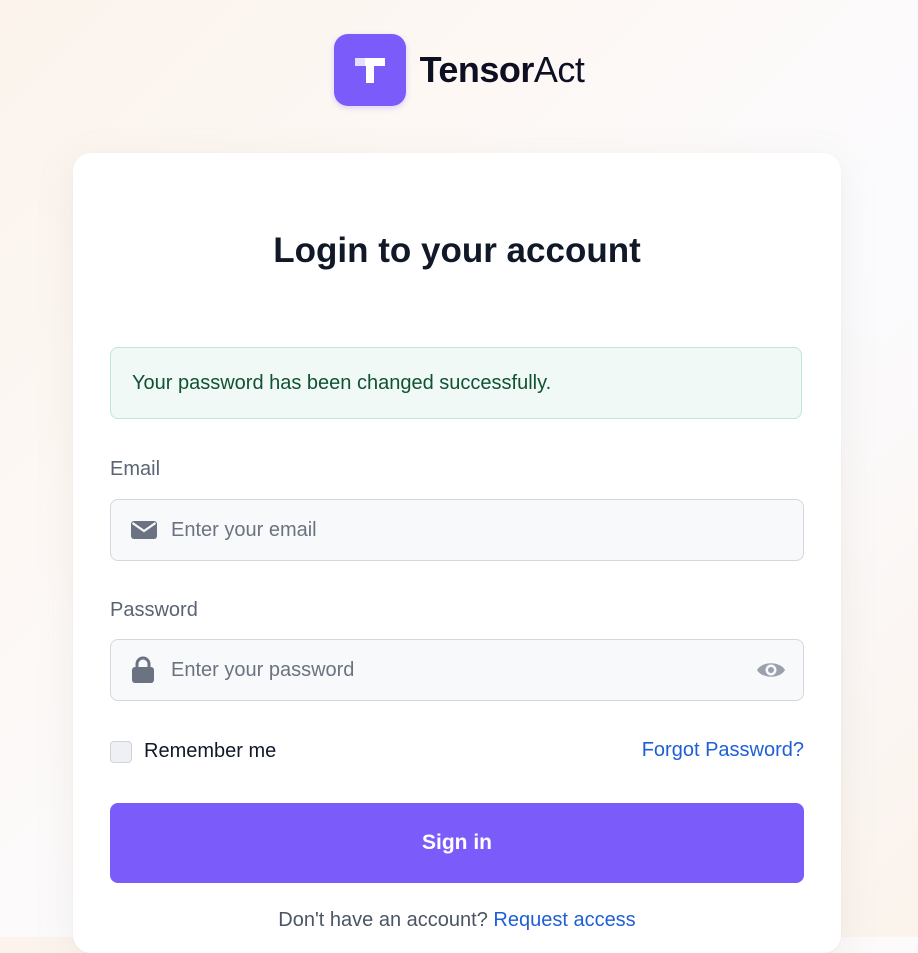 This screenshot has height=953, width=918. Describe the element at coordinates (143, 670) in the screenshot. I see `lock-icon` at that location.